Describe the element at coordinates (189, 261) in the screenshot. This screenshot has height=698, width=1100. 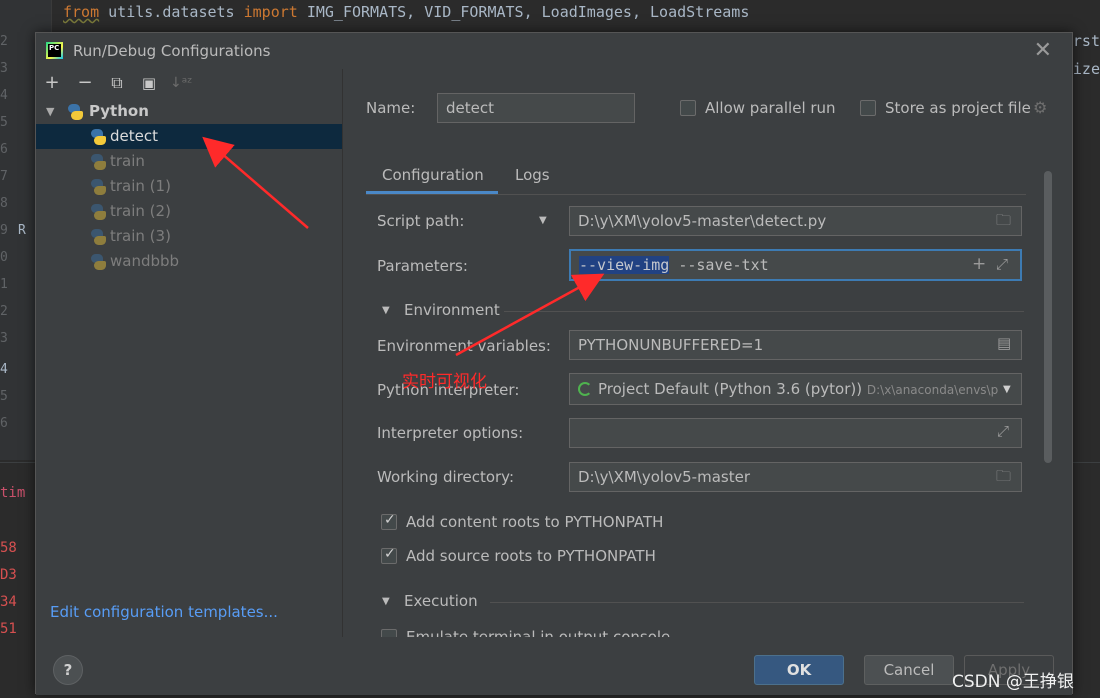
I see `tree-item-wandbbb: wandbbb` at that location.